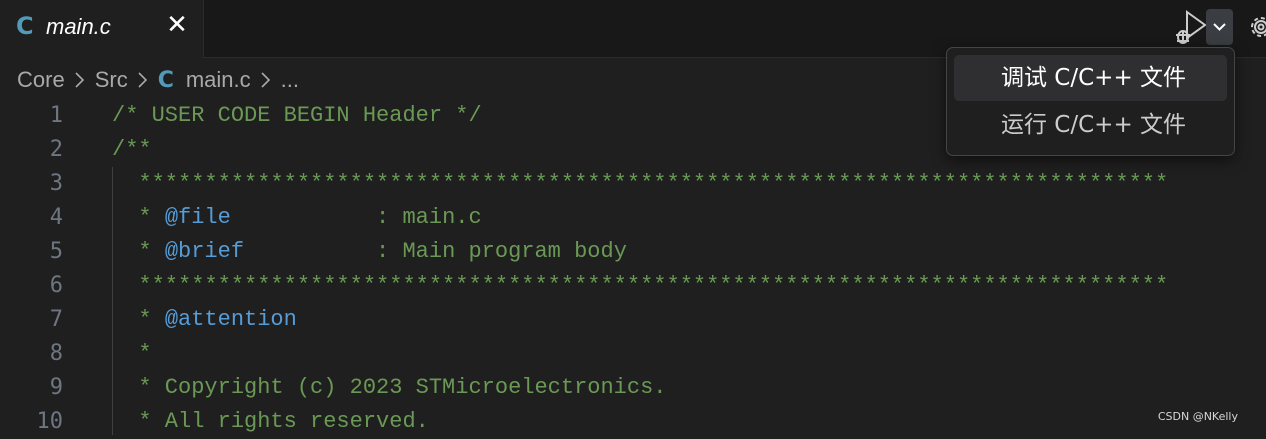 Image resolution: width=1266 pixels, height=439 pixels. Describe the element at coordinates (204, 251) in the screenshot. I see `doc-tag: @brief` at that location.